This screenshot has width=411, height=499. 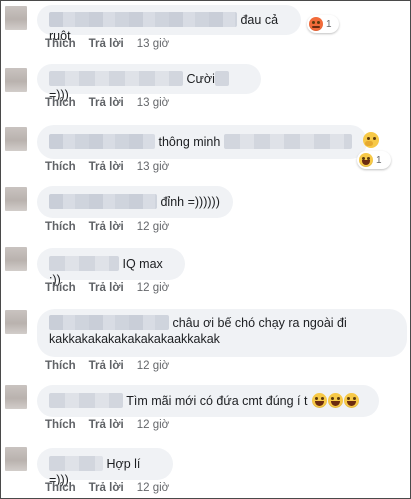 I want to click on comment-text-line2: kakkakakakakakakakaakkakak, so click(x=134, y=339).